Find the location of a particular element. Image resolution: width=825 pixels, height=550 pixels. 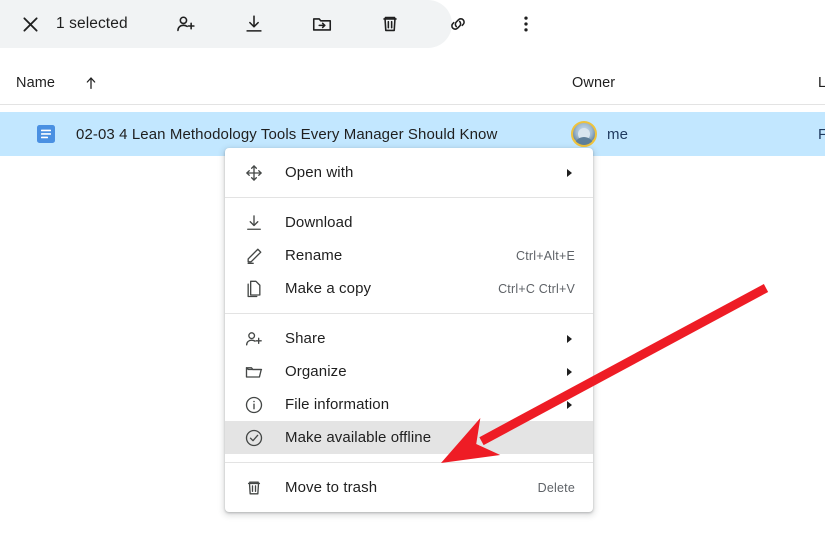

offline-check-icon is located at coordinates (254, 438).